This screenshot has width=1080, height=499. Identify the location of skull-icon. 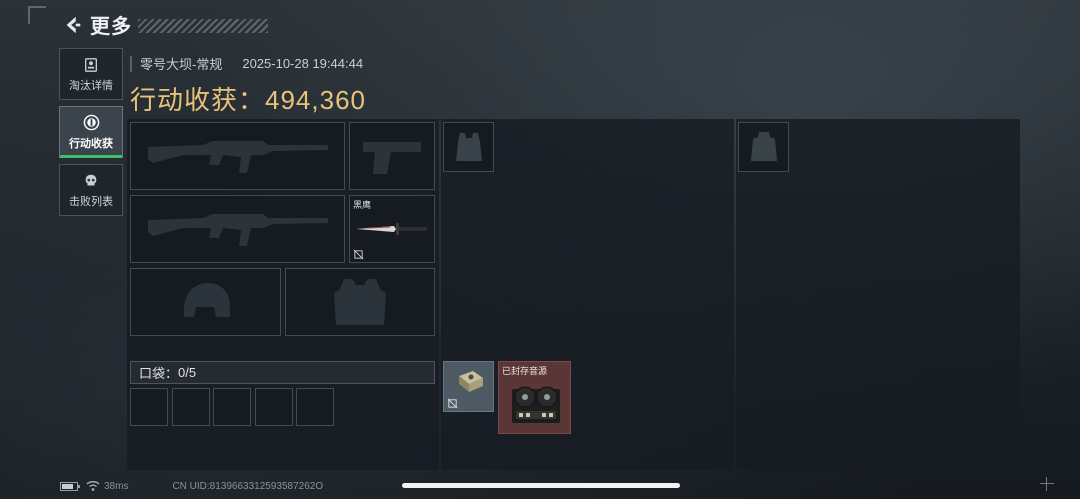
(91, 181).